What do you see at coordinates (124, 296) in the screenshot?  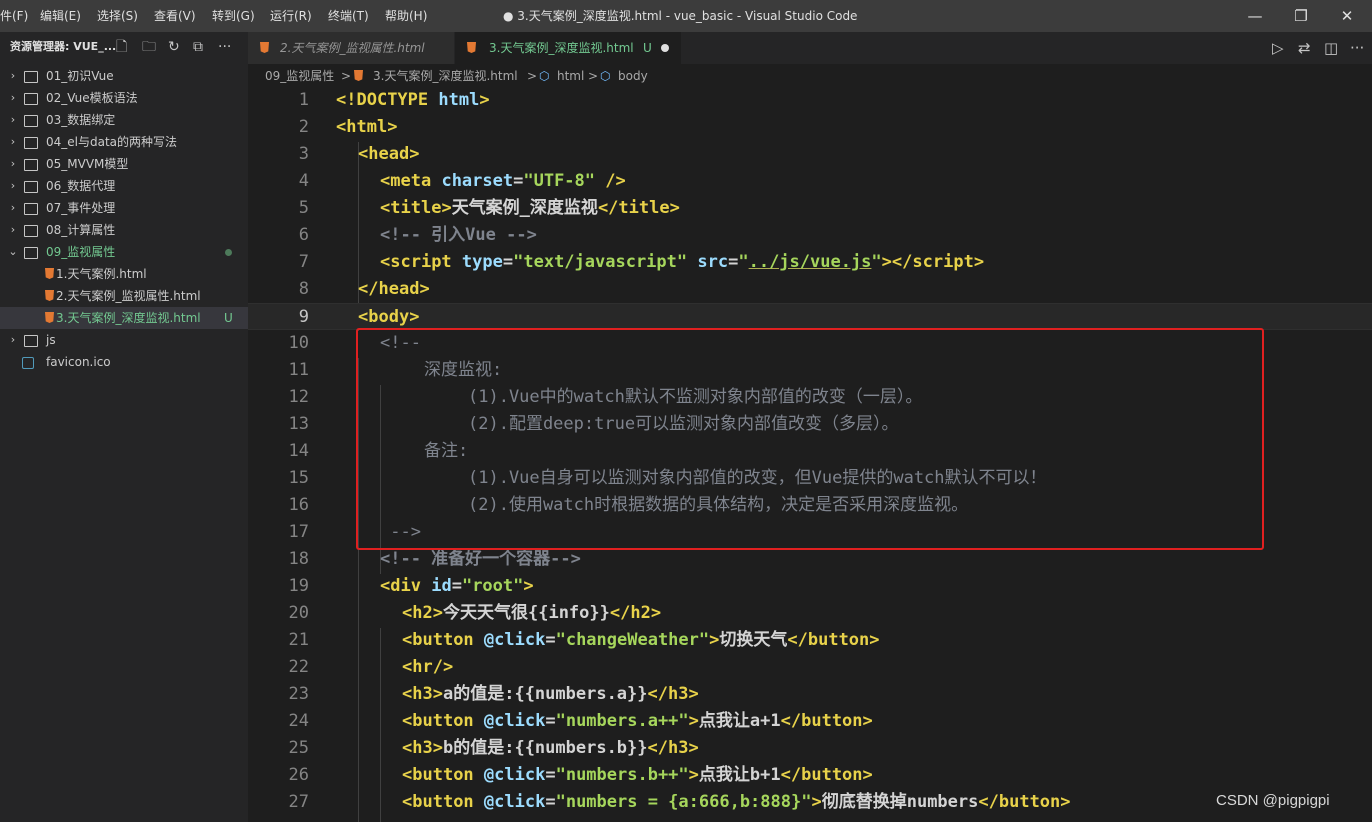 I see `tree-item: 2.天气案例_监视属性.html` at bounding box center [124, 296].